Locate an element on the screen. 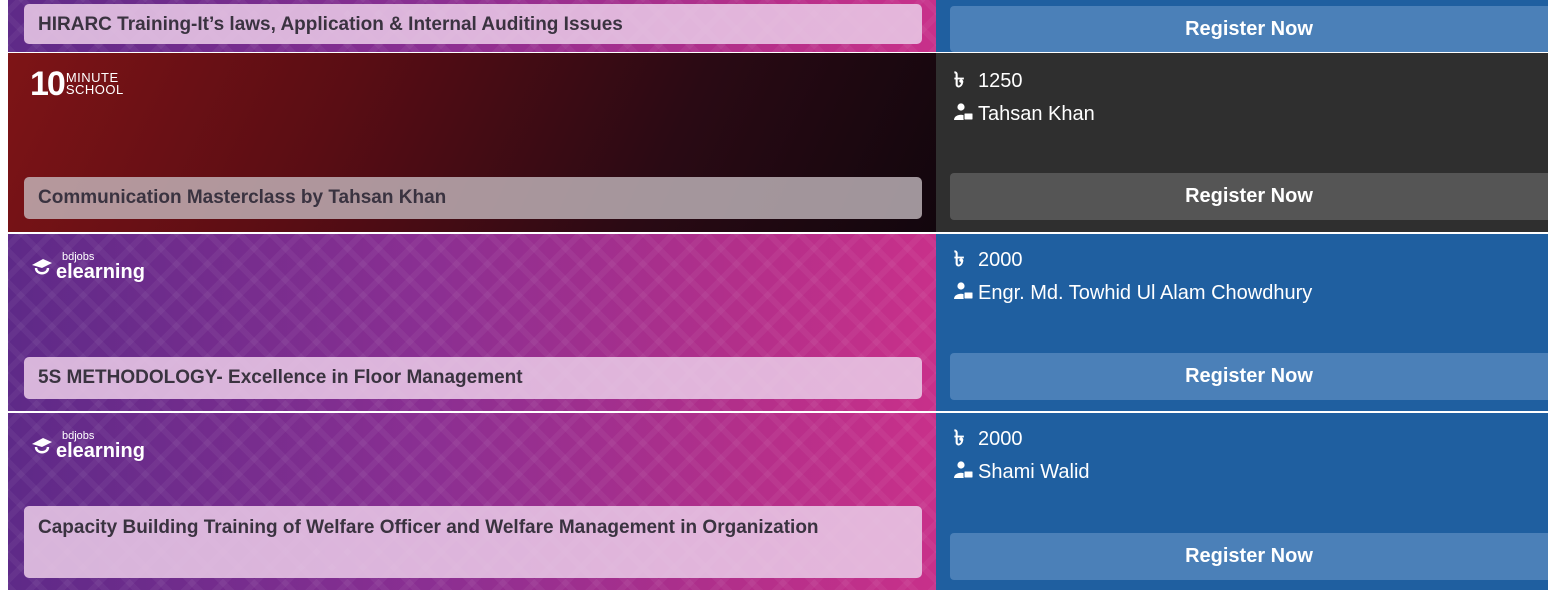 The image size is (1548, 590). logo-number: 10 is located at coordinates (48, 84).